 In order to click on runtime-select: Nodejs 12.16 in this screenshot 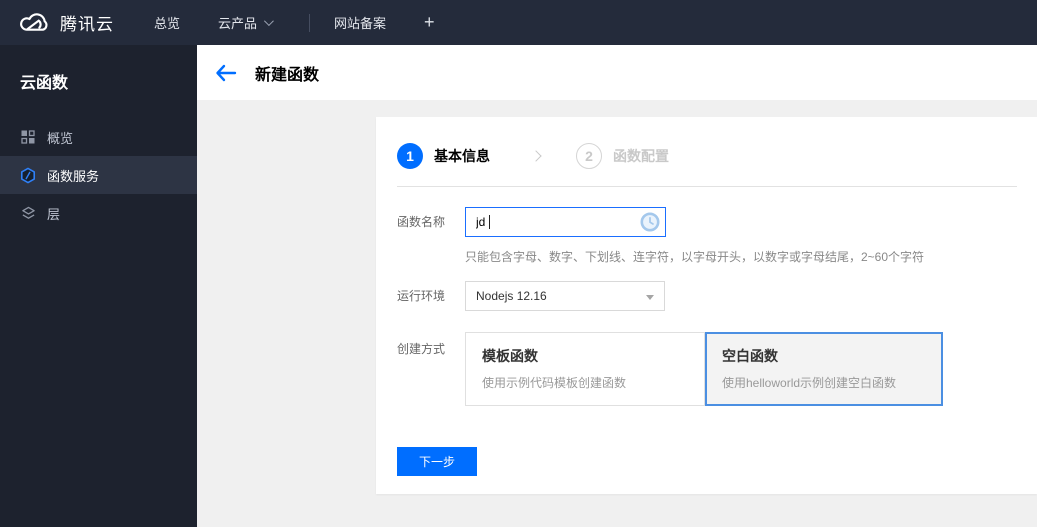, I will do `click(565, 296)`.